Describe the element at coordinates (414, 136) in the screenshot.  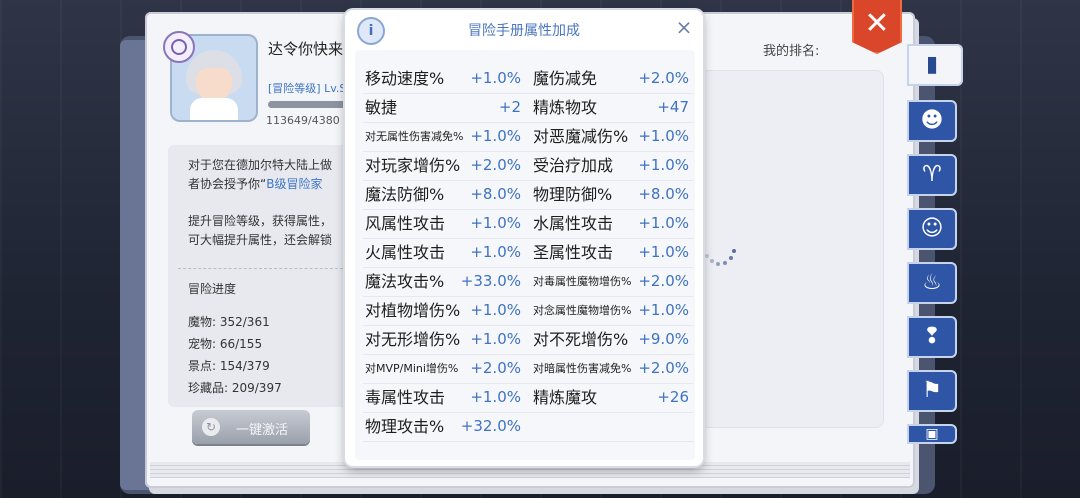
I see `attribute-label: 对无属性伤害减免%` at that location.